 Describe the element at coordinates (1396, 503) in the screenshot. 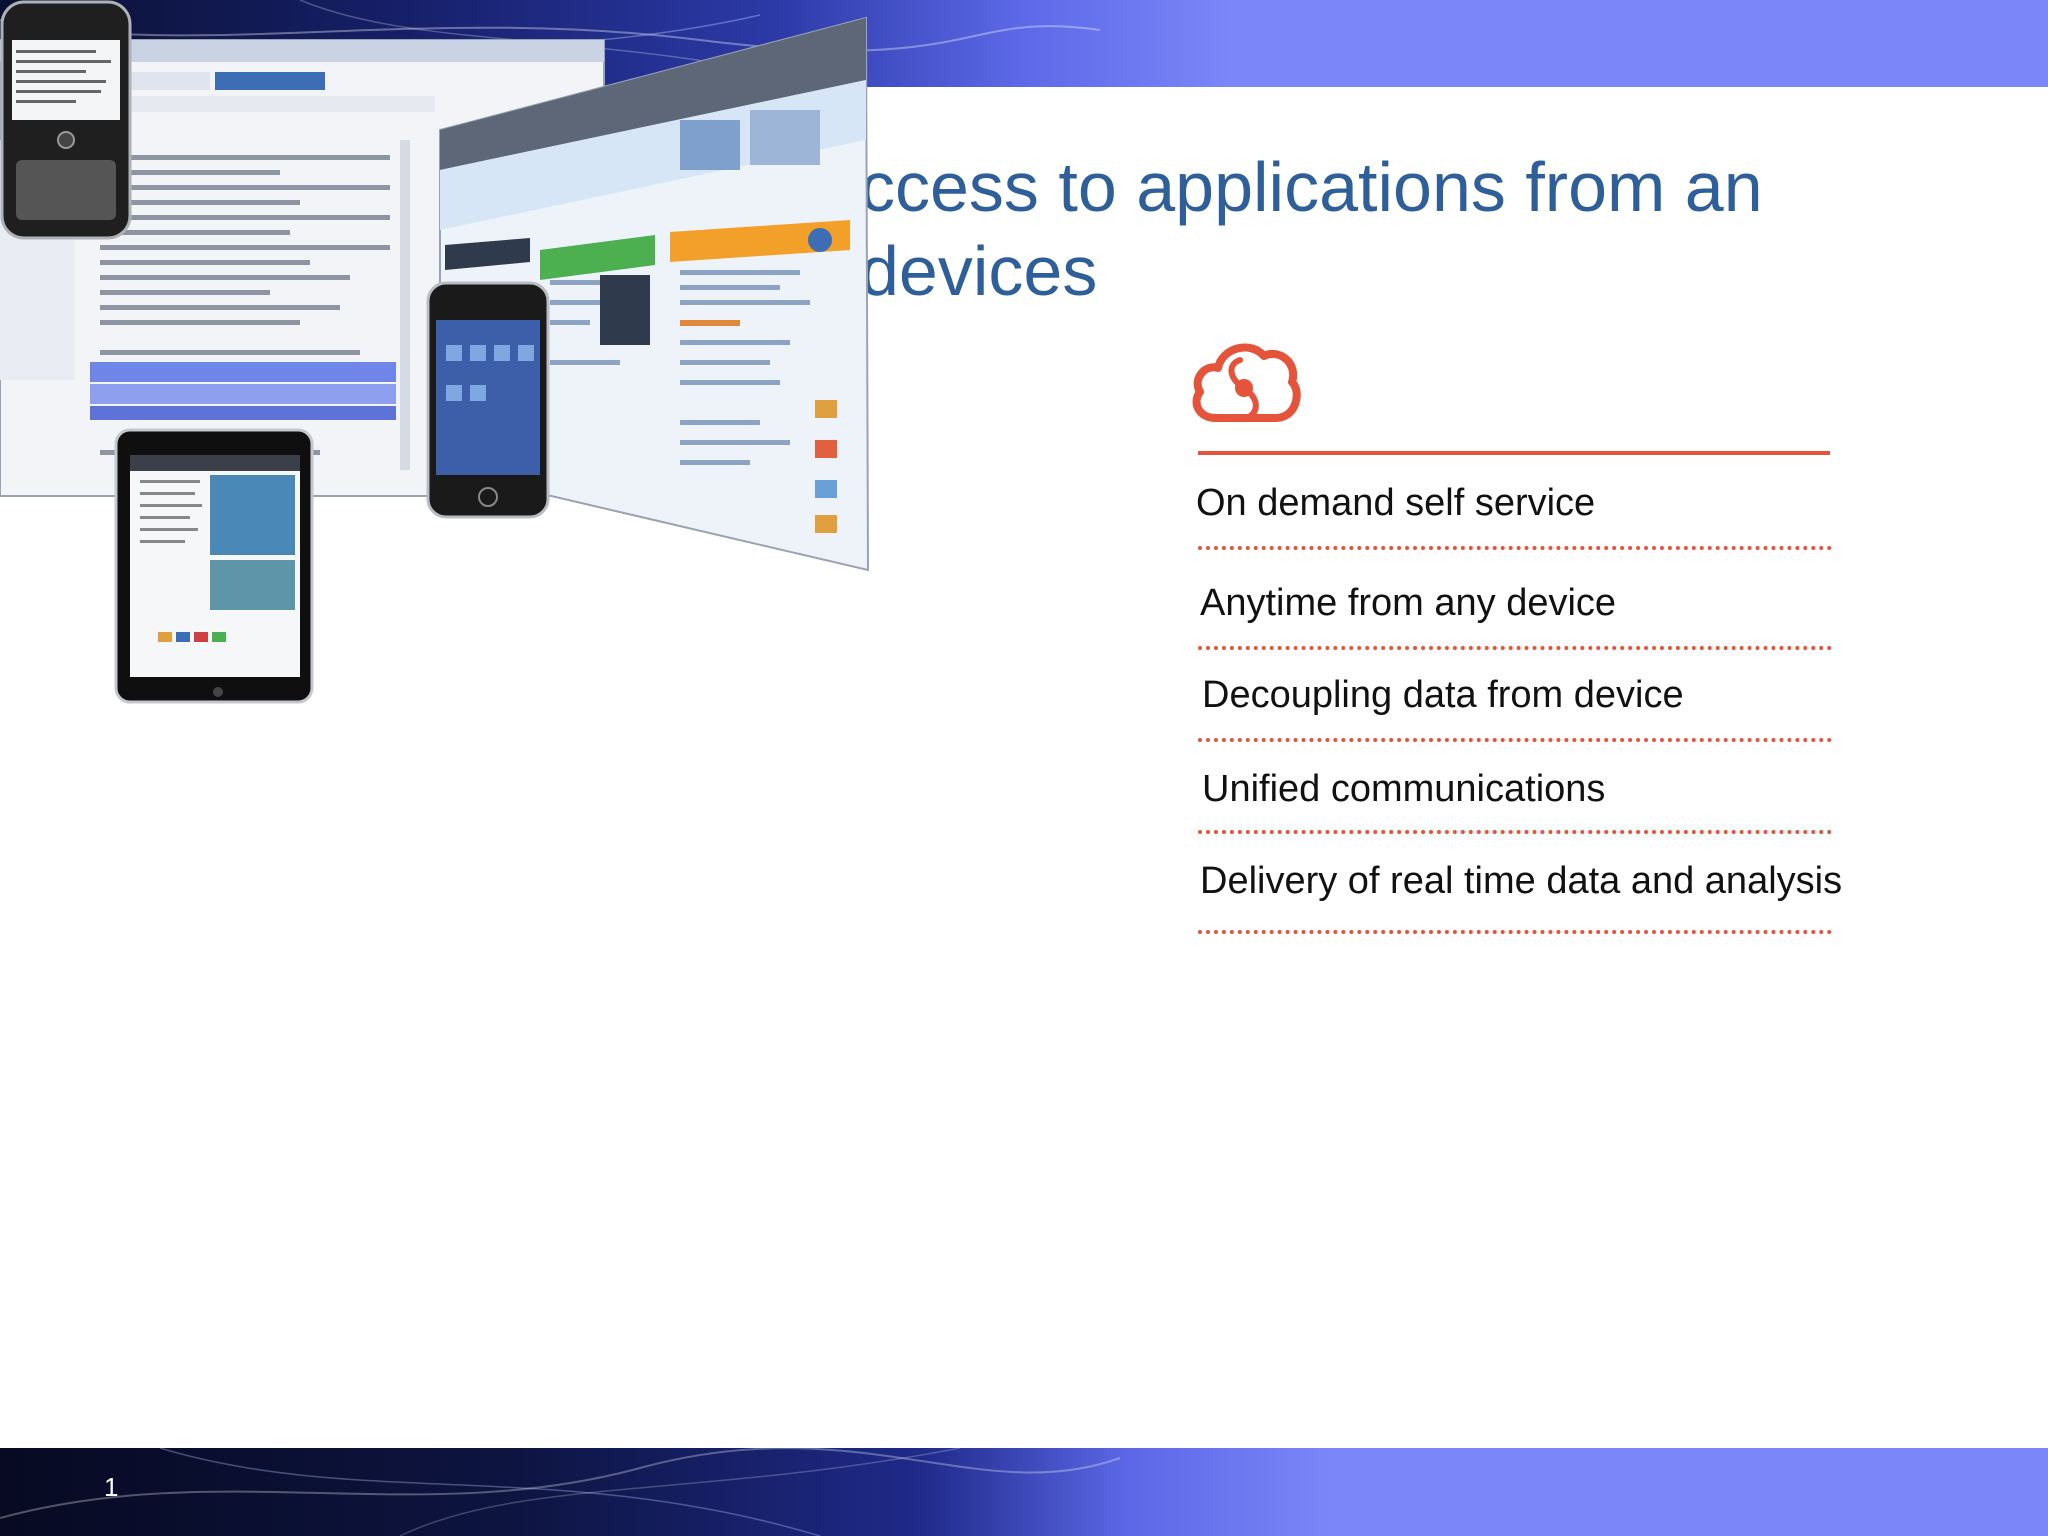

I see `feature-item-on-demand: On demand self service` at that location.